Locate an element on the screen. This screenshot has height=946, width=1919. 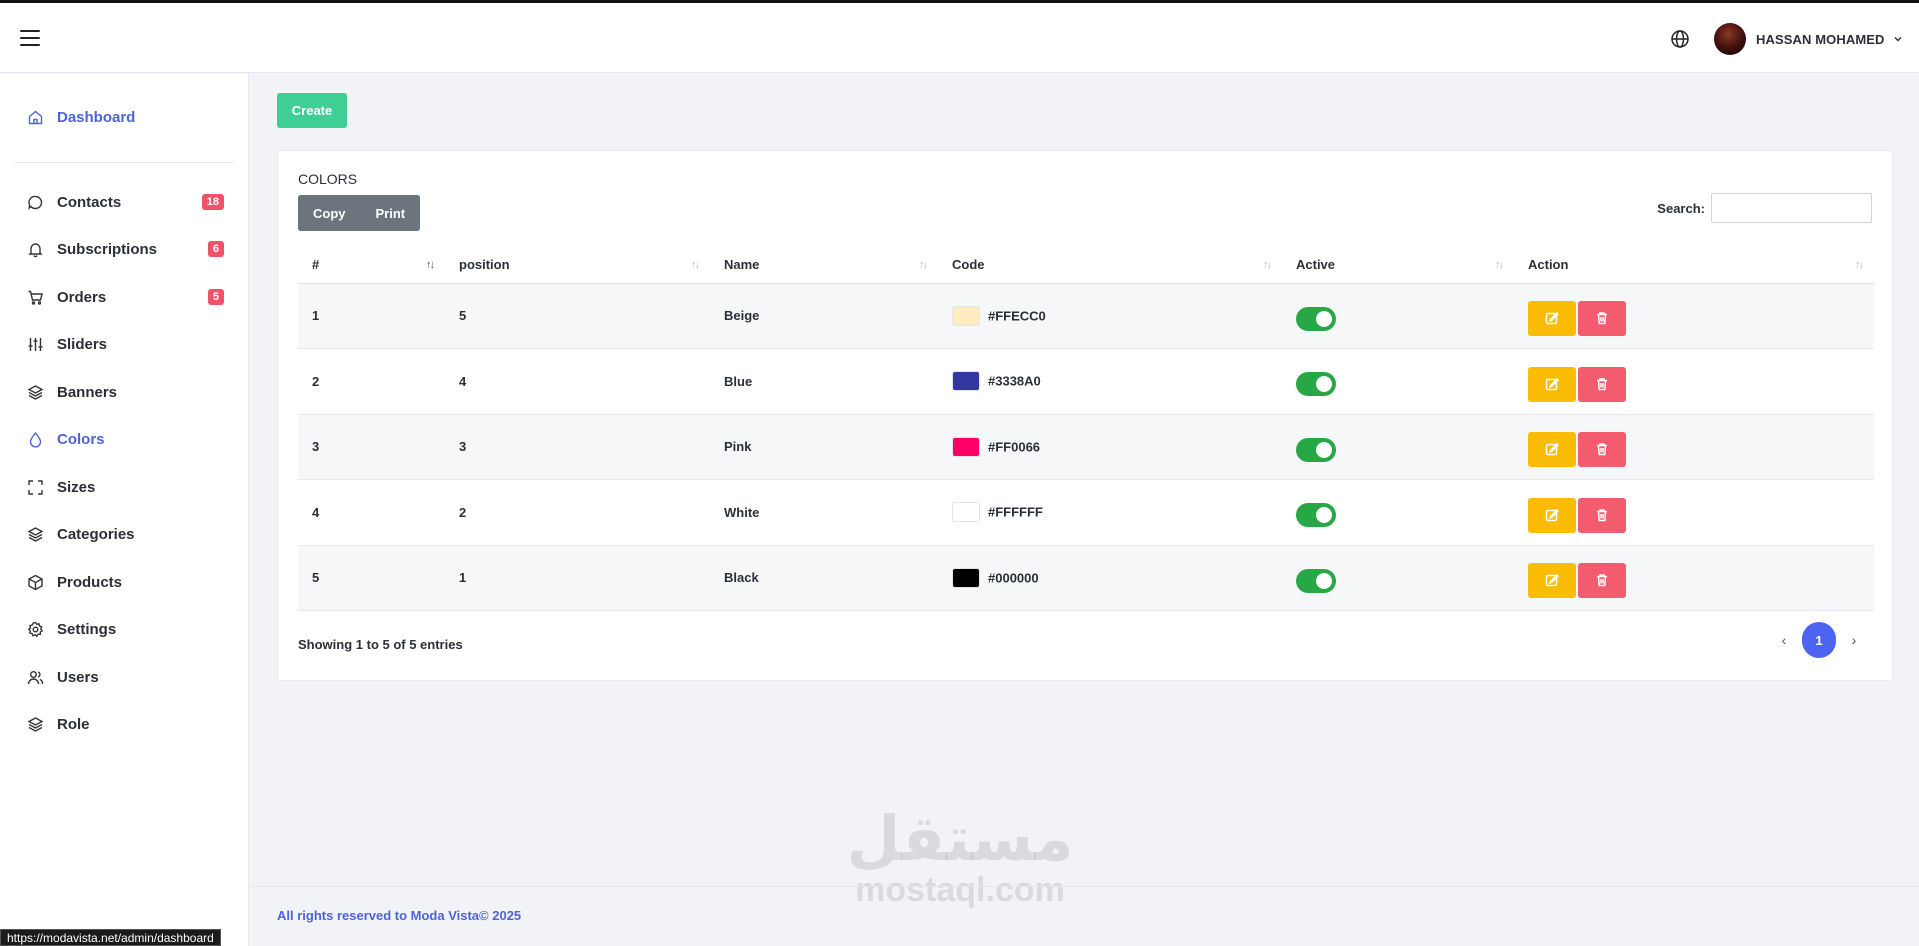
sidebar-item-orders: Orders 5 is located at coordinates (124, 297).